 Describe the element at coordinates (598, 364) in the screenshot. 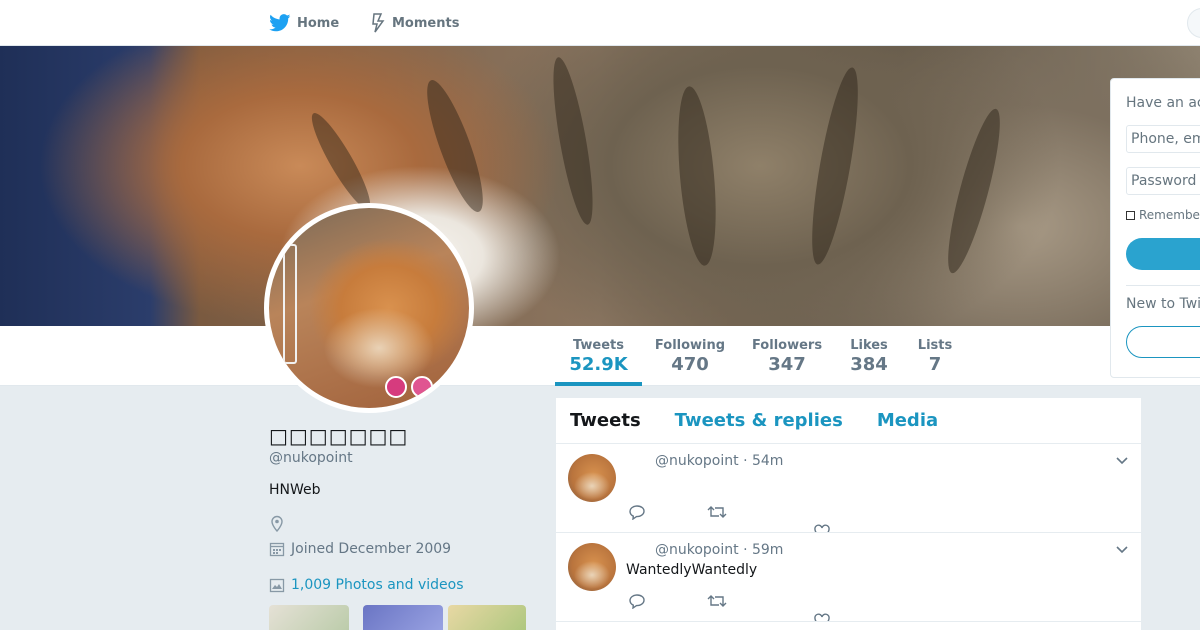

I see `stat-value: 52.9K` at that location.